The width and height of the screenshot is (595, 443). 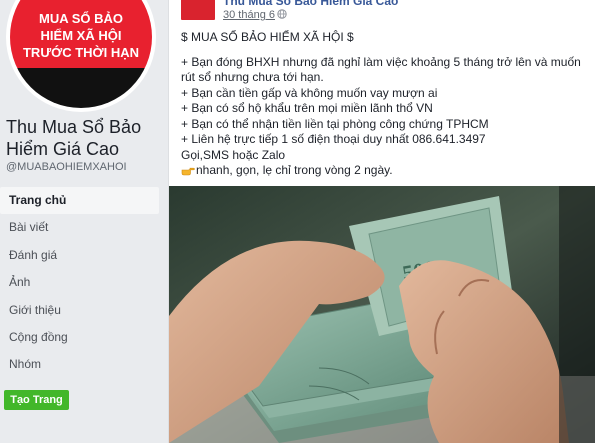 What do you see at coordinates (79, 364) in the screenshot?
I see `nav-item-groups: Nhóm` at bounding box center [79, 364].